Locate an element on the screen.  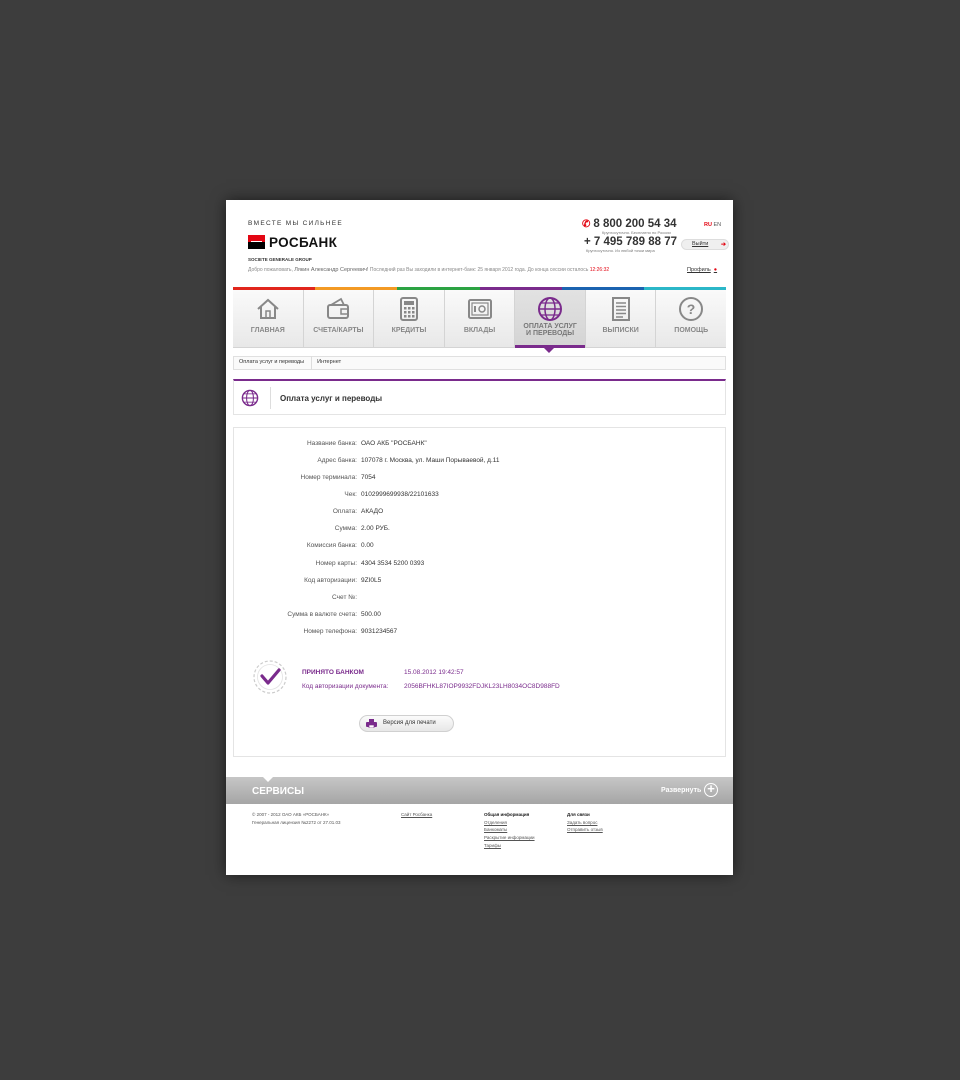
nav-item-statements: ВЫПИСКИ is located at coordinates (621, 318).